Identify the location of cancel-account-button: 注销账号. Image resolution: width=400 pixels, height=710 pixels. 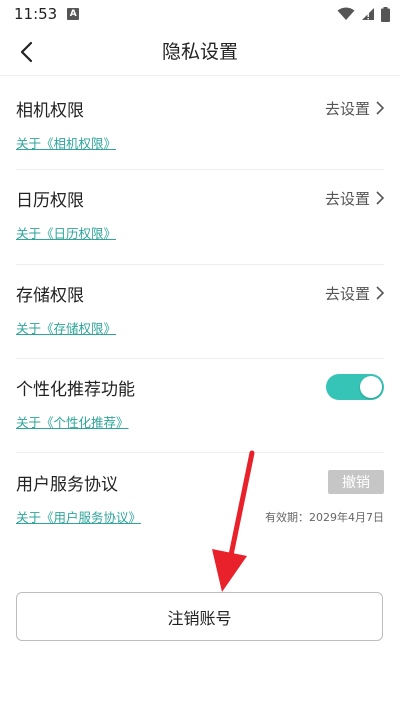
(199, 616).